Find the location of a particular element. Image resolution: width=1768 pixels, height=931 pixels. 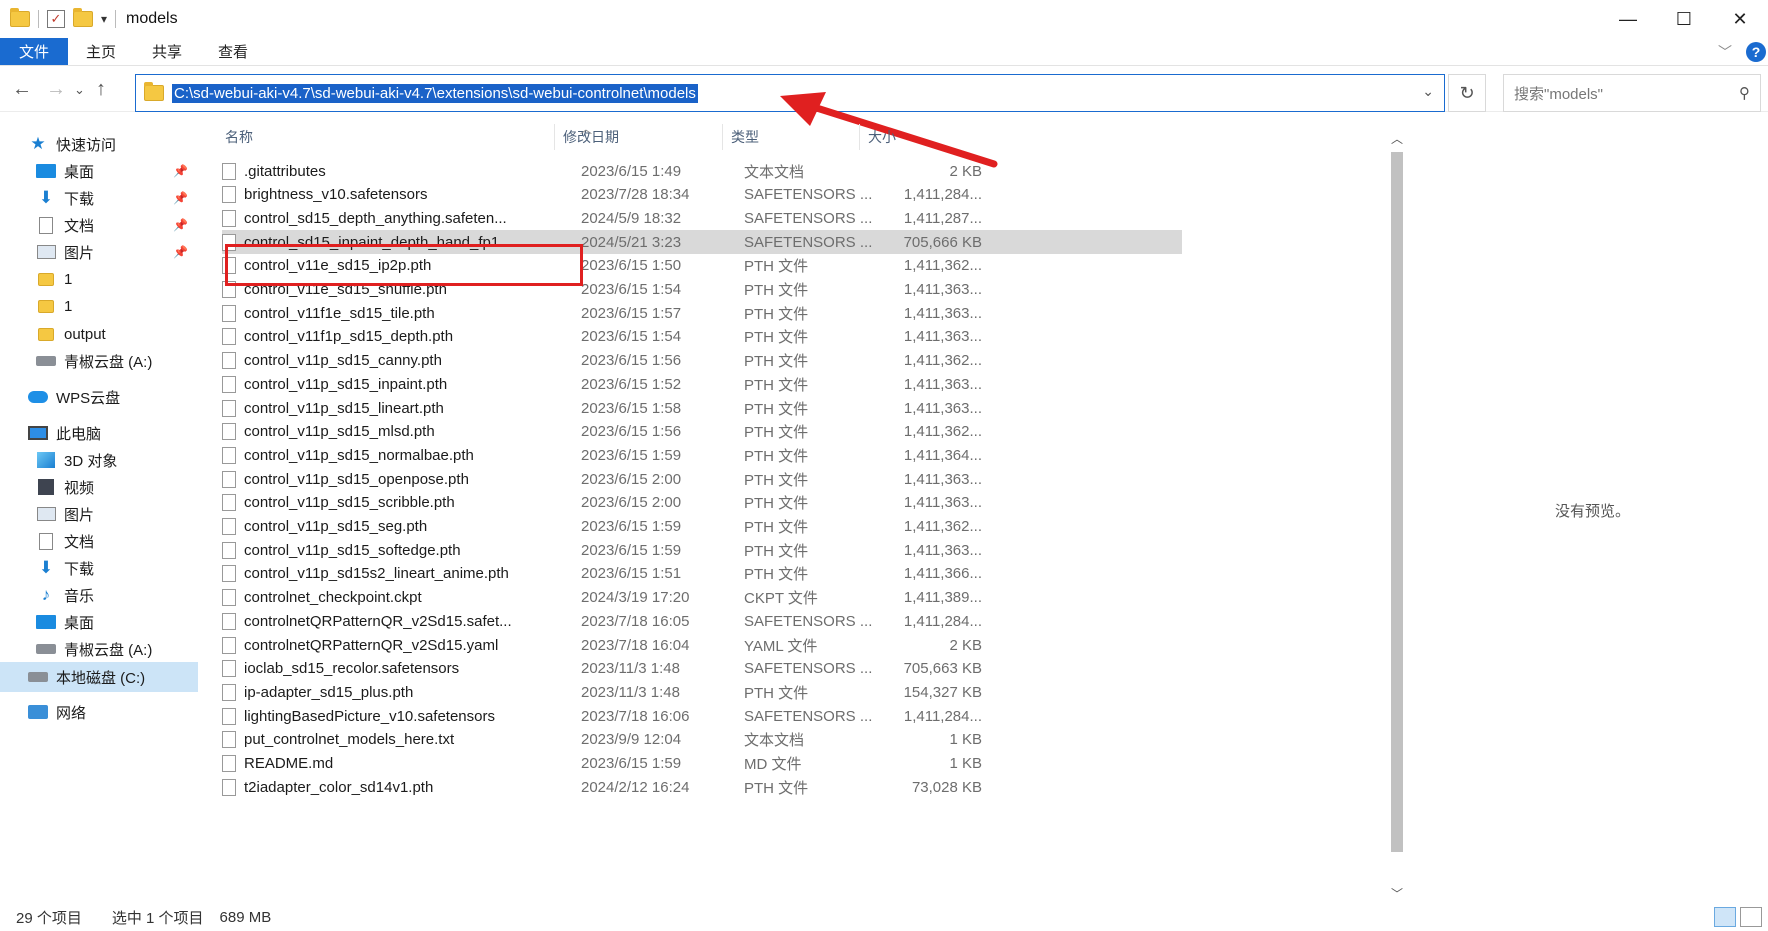

file-name: control_v11p_sd15_normalbae.pth is located at coordinates (382, 455).